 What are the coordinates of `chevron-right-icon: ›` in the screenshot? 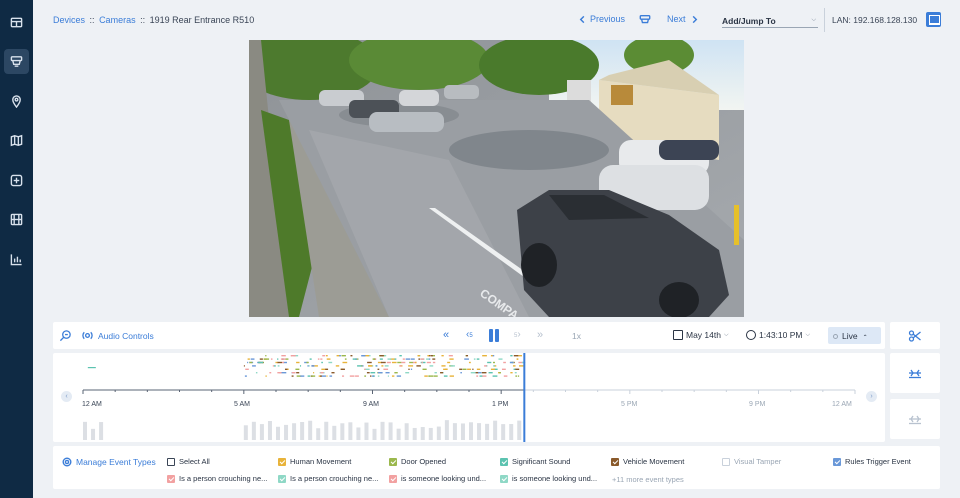 It's located at (871, 396).